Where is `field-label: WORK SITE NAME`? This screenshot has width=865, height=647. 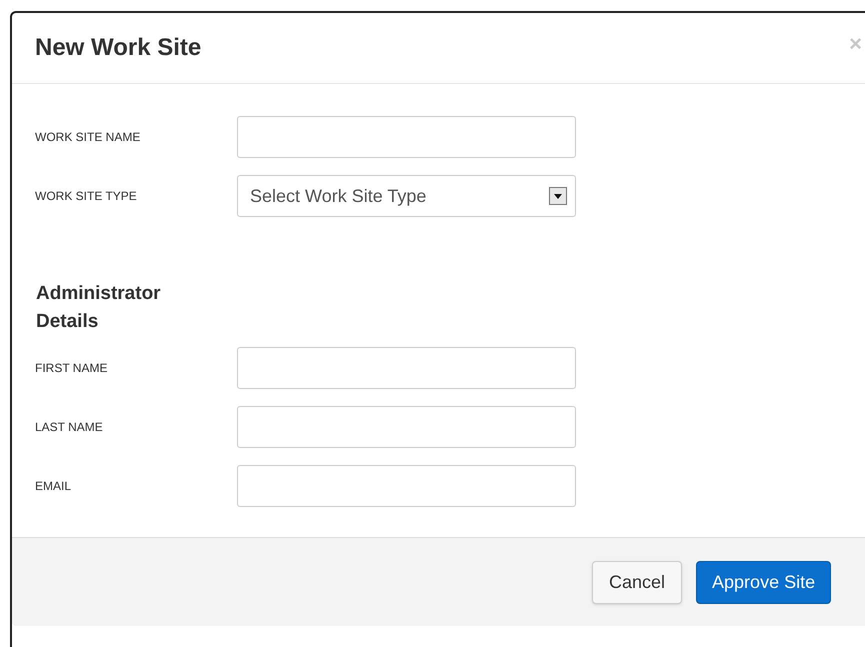
field-label: WORK SITE NAME is located at coordinates (88, 137).